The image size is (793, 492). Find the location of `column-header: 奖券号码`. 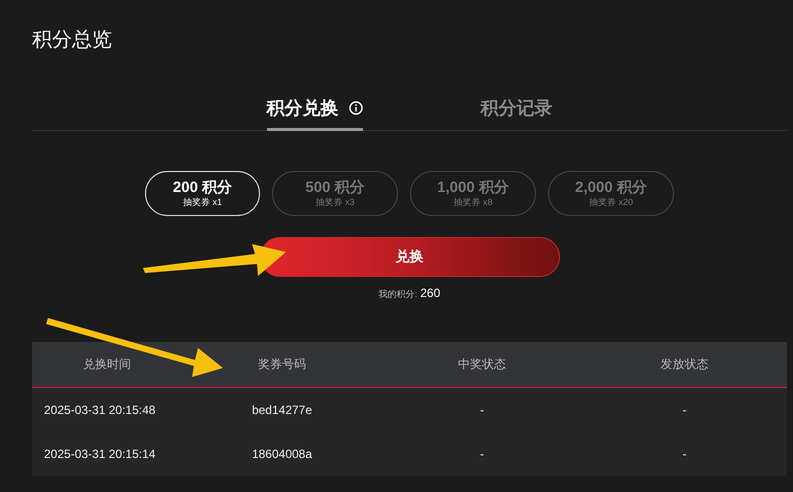

column-header: 奖券号码 is located at coordinates (282, 365).